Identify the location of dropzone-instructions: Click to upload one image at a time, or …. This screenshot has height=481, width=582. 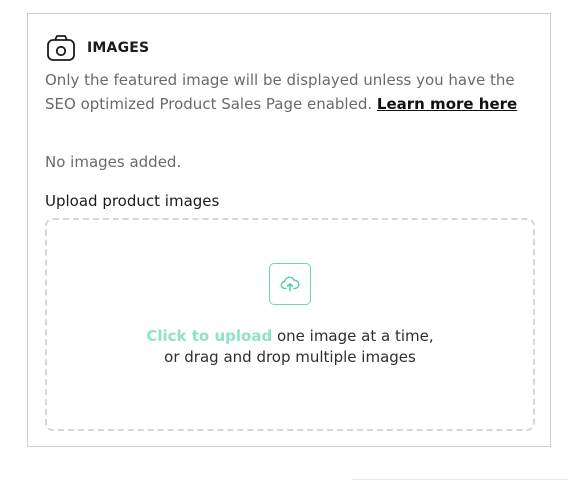
(290, 347).